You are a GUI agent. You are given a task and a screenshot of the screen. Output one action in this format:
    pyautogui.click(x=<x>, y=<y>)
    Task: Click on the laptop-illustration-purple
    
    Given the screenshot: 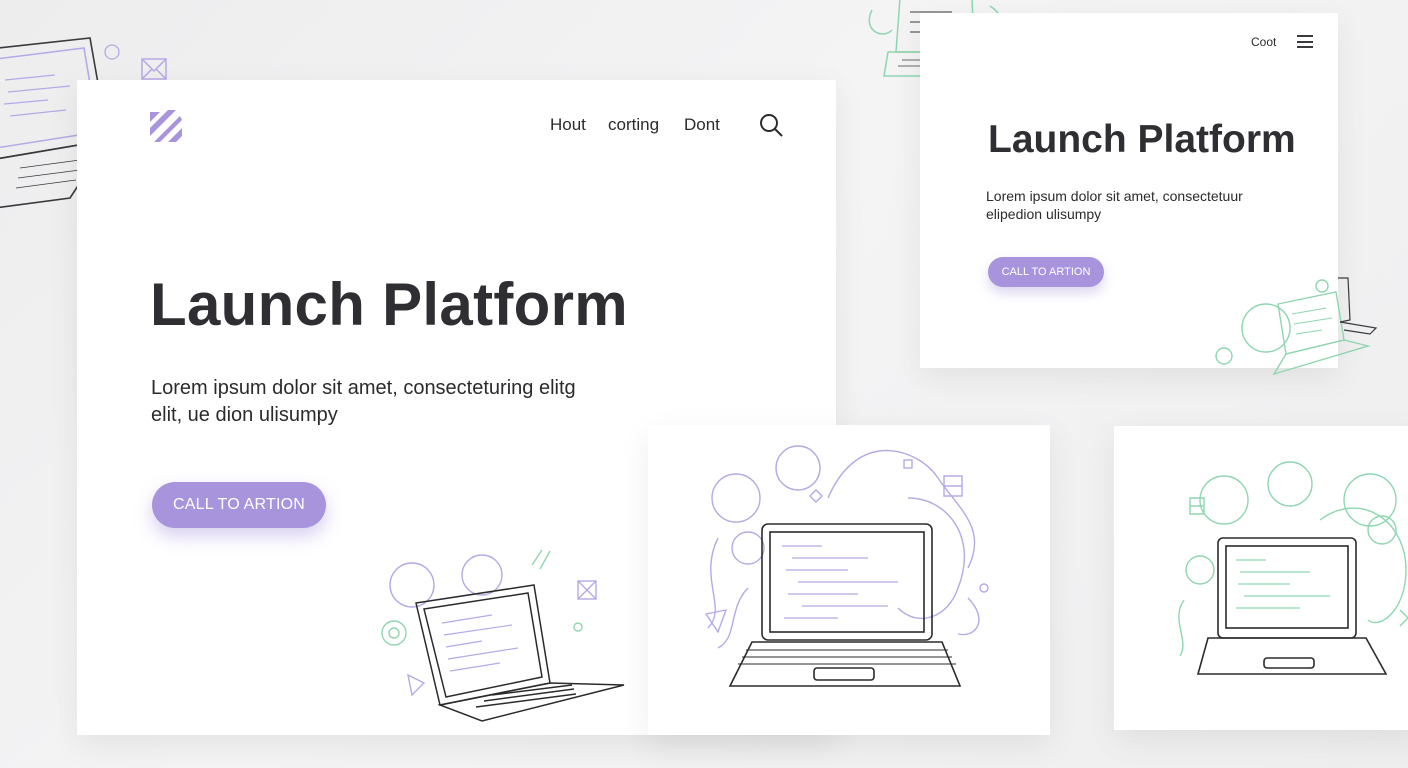 What is the action you would take?
    pyautogui.click(x=846, y=566)
    